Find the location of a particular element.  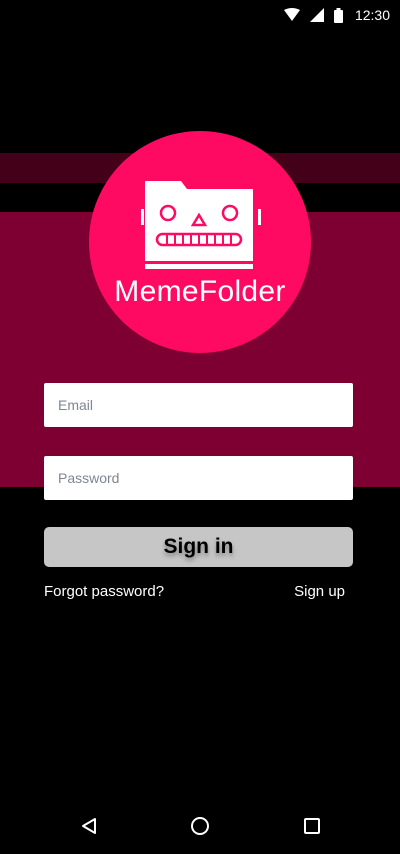

status-time: 12:30 is located at coordinates (372, 15).